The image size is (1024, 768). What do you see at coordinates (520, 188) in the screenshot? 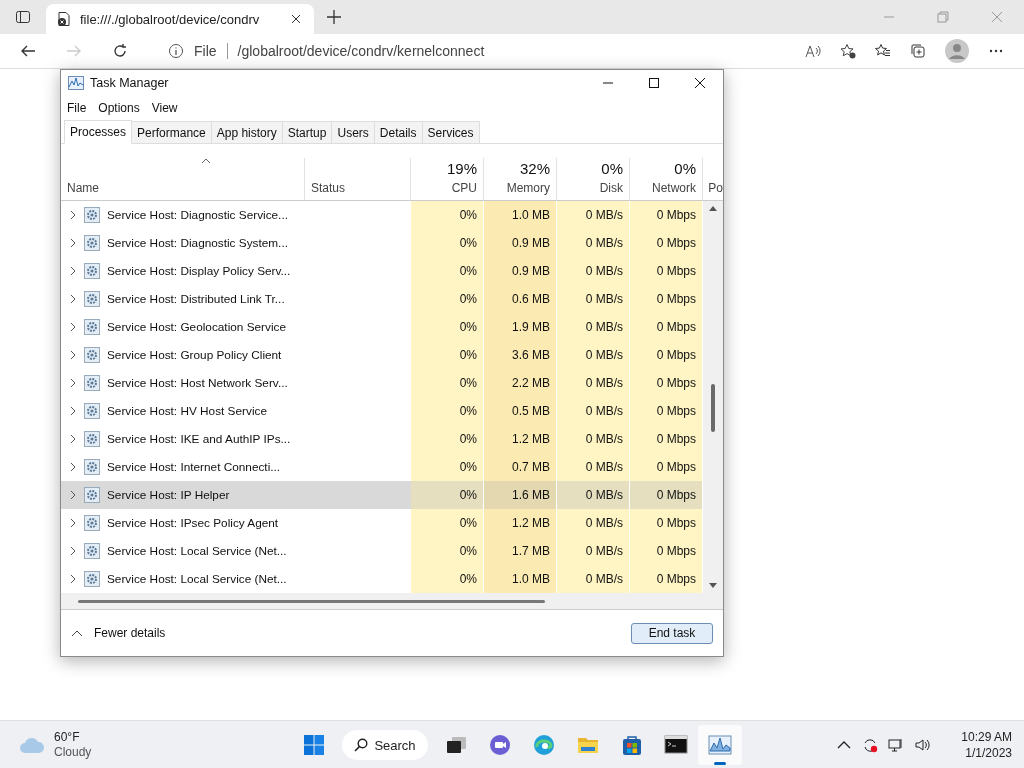
I see `column-header: Memory` at bounding box center [520, 188].